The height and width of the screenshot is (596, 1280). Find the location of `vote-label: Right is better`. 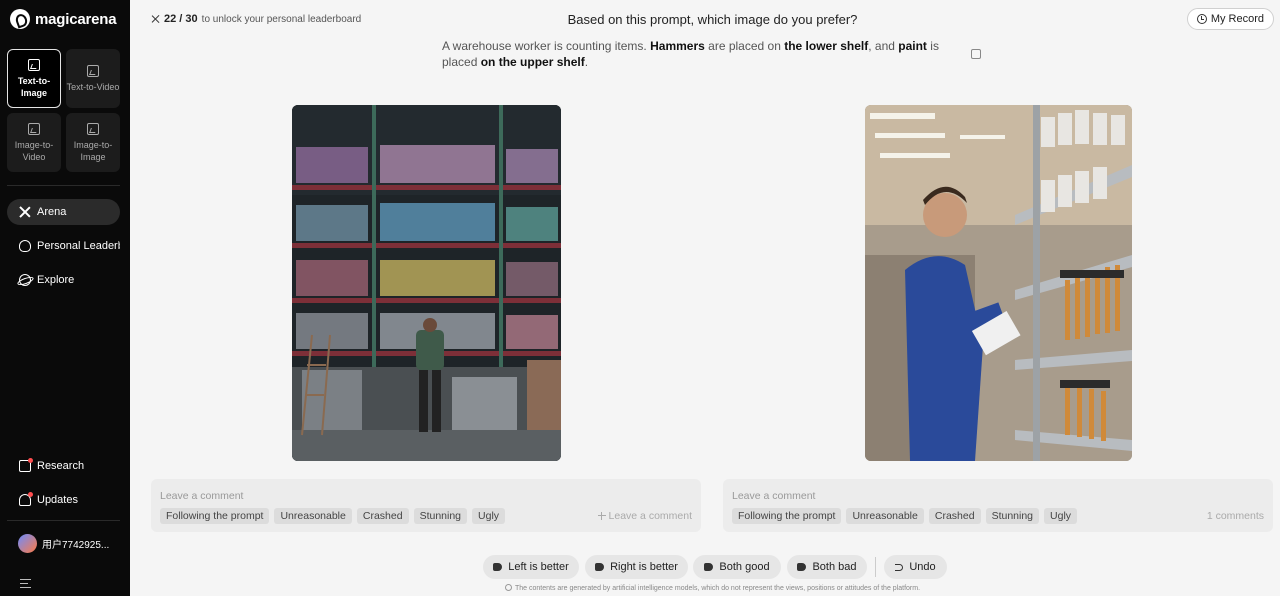

vote-label: Right is better is located at coordinates (644, 567).